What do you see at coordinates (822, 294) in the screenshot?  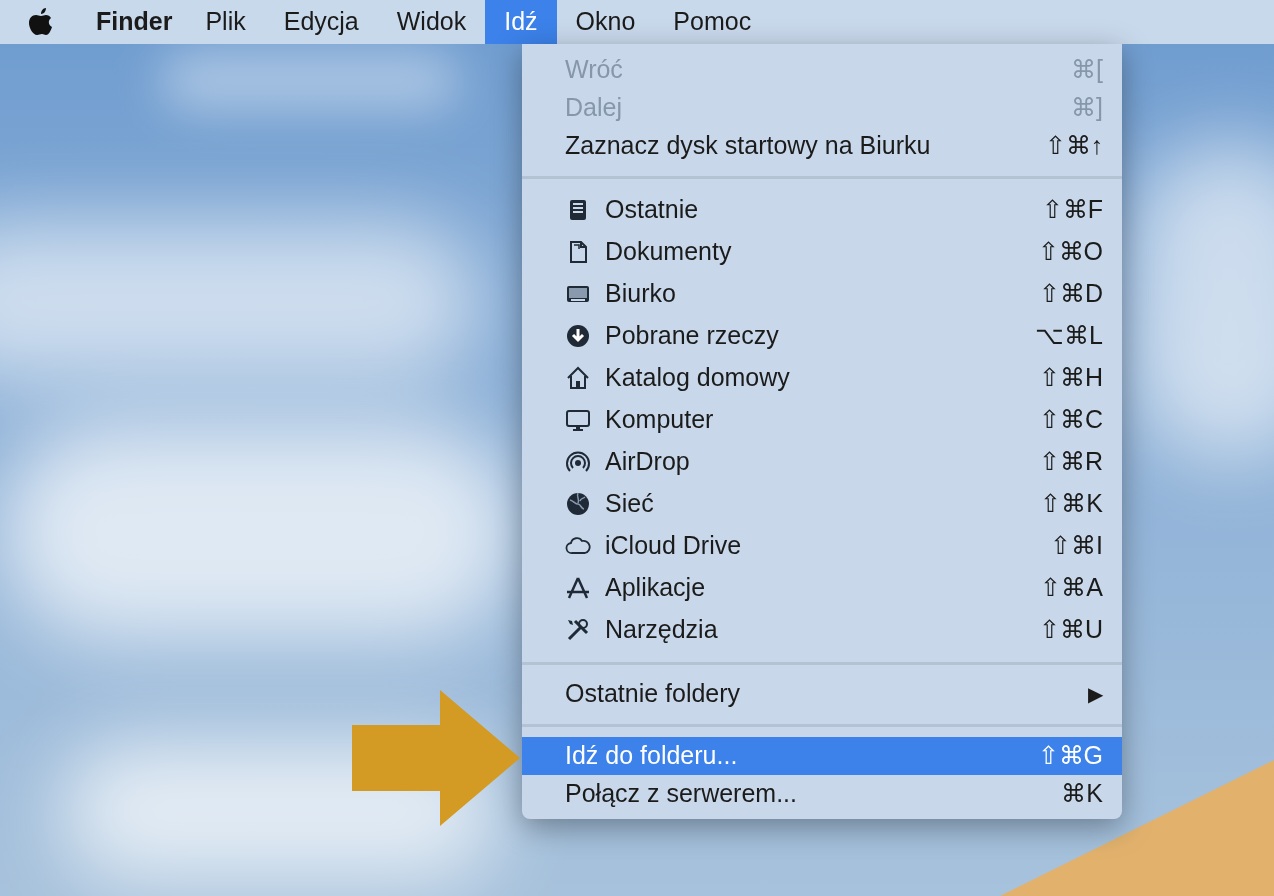 I see `menu-item: Biurko ⇧⌘D` at bounding box center [822, 294].